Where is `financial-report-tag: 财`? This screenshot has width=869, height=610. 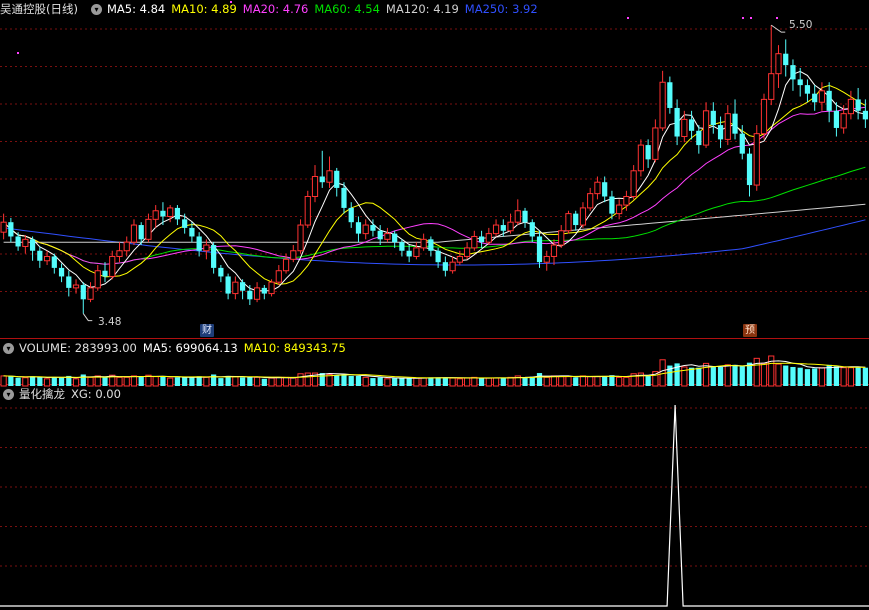
financial-report-tag: 财 is located at coordinates (207, 330).